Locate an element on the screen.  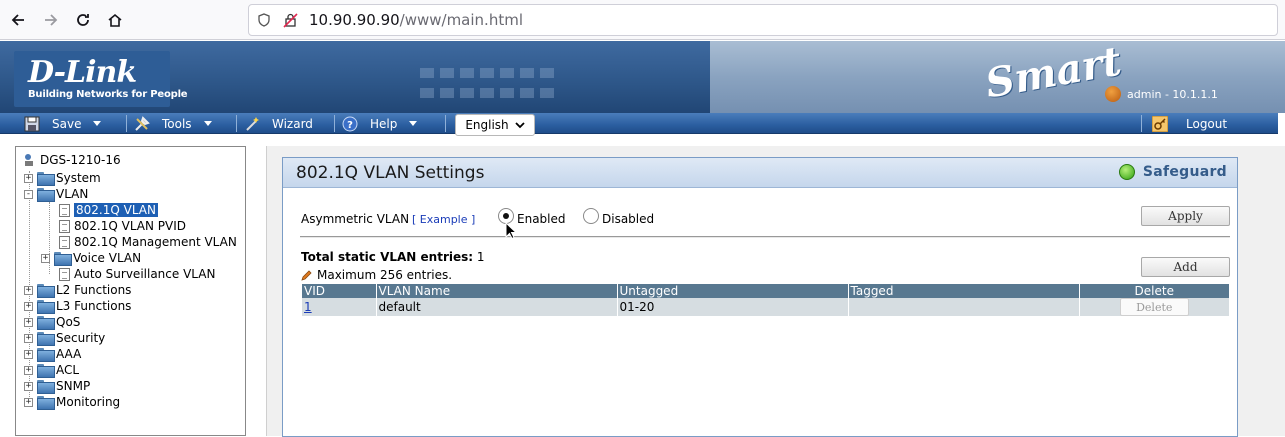
admin-info: admin - 10.1.1.1 is located at coordinates (1161, 94).